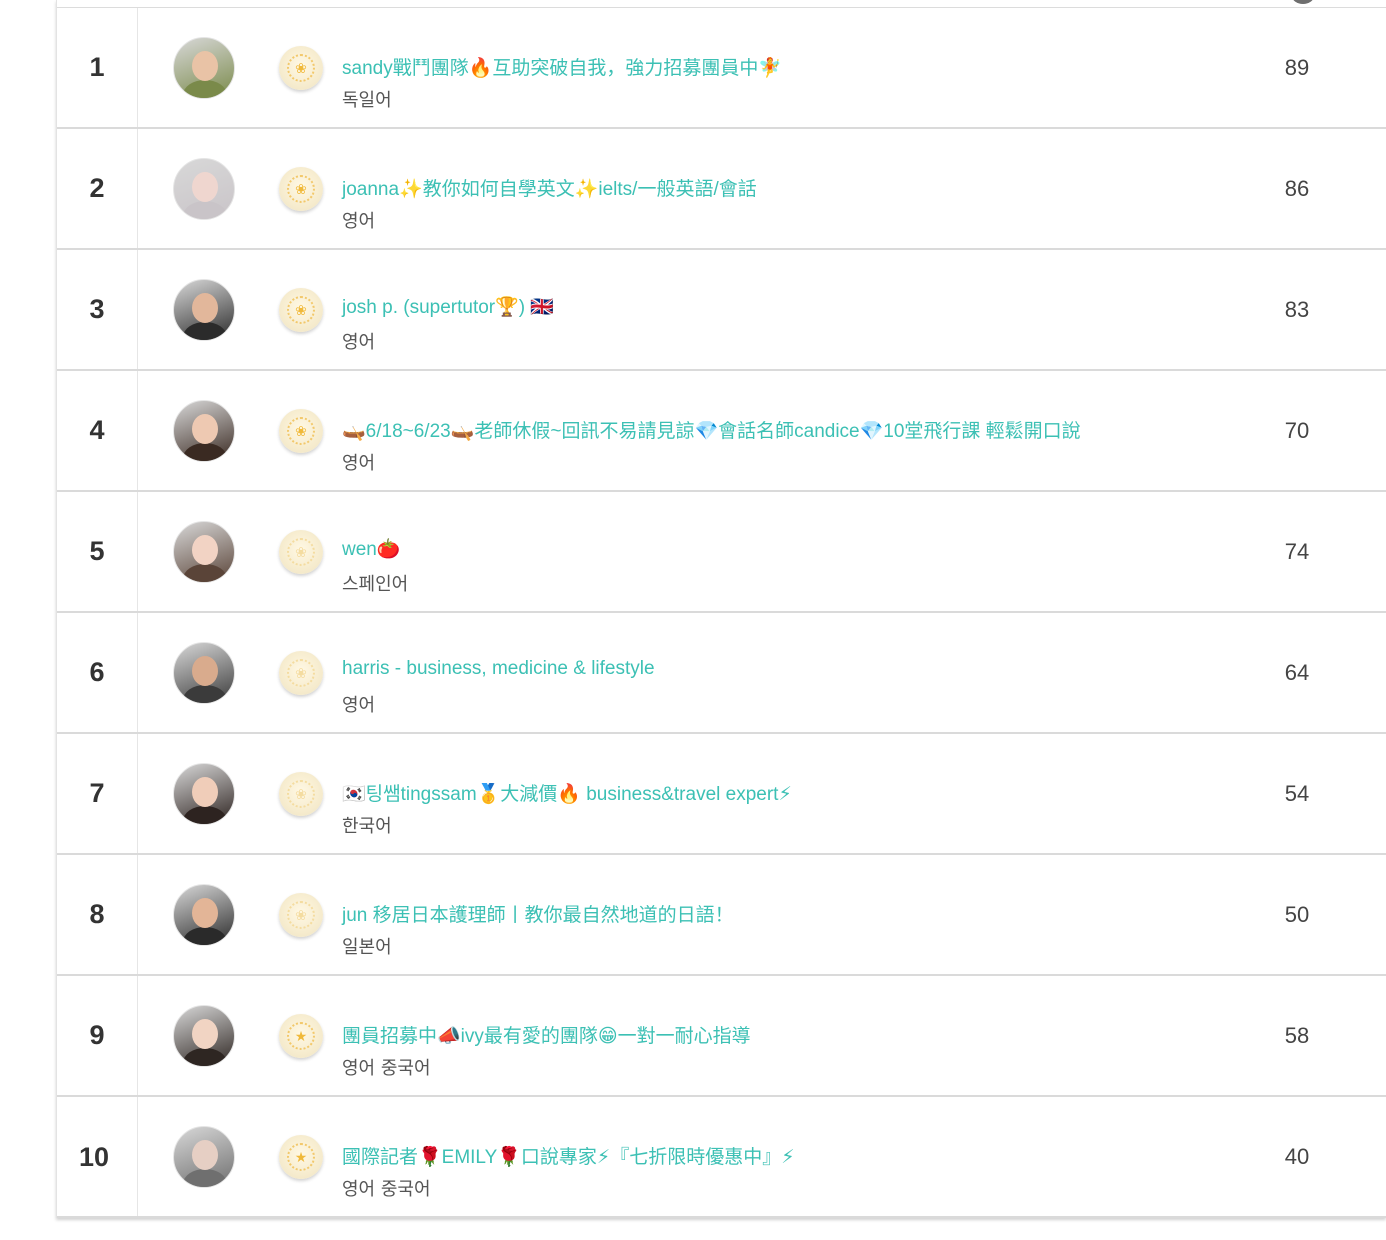 This screenshot has height=1240, width=1386. What do you see at coordinates (371, 549) in the screenshot?
I see `tutor-name-link: wen🍅` at bounding box center [371, 549].